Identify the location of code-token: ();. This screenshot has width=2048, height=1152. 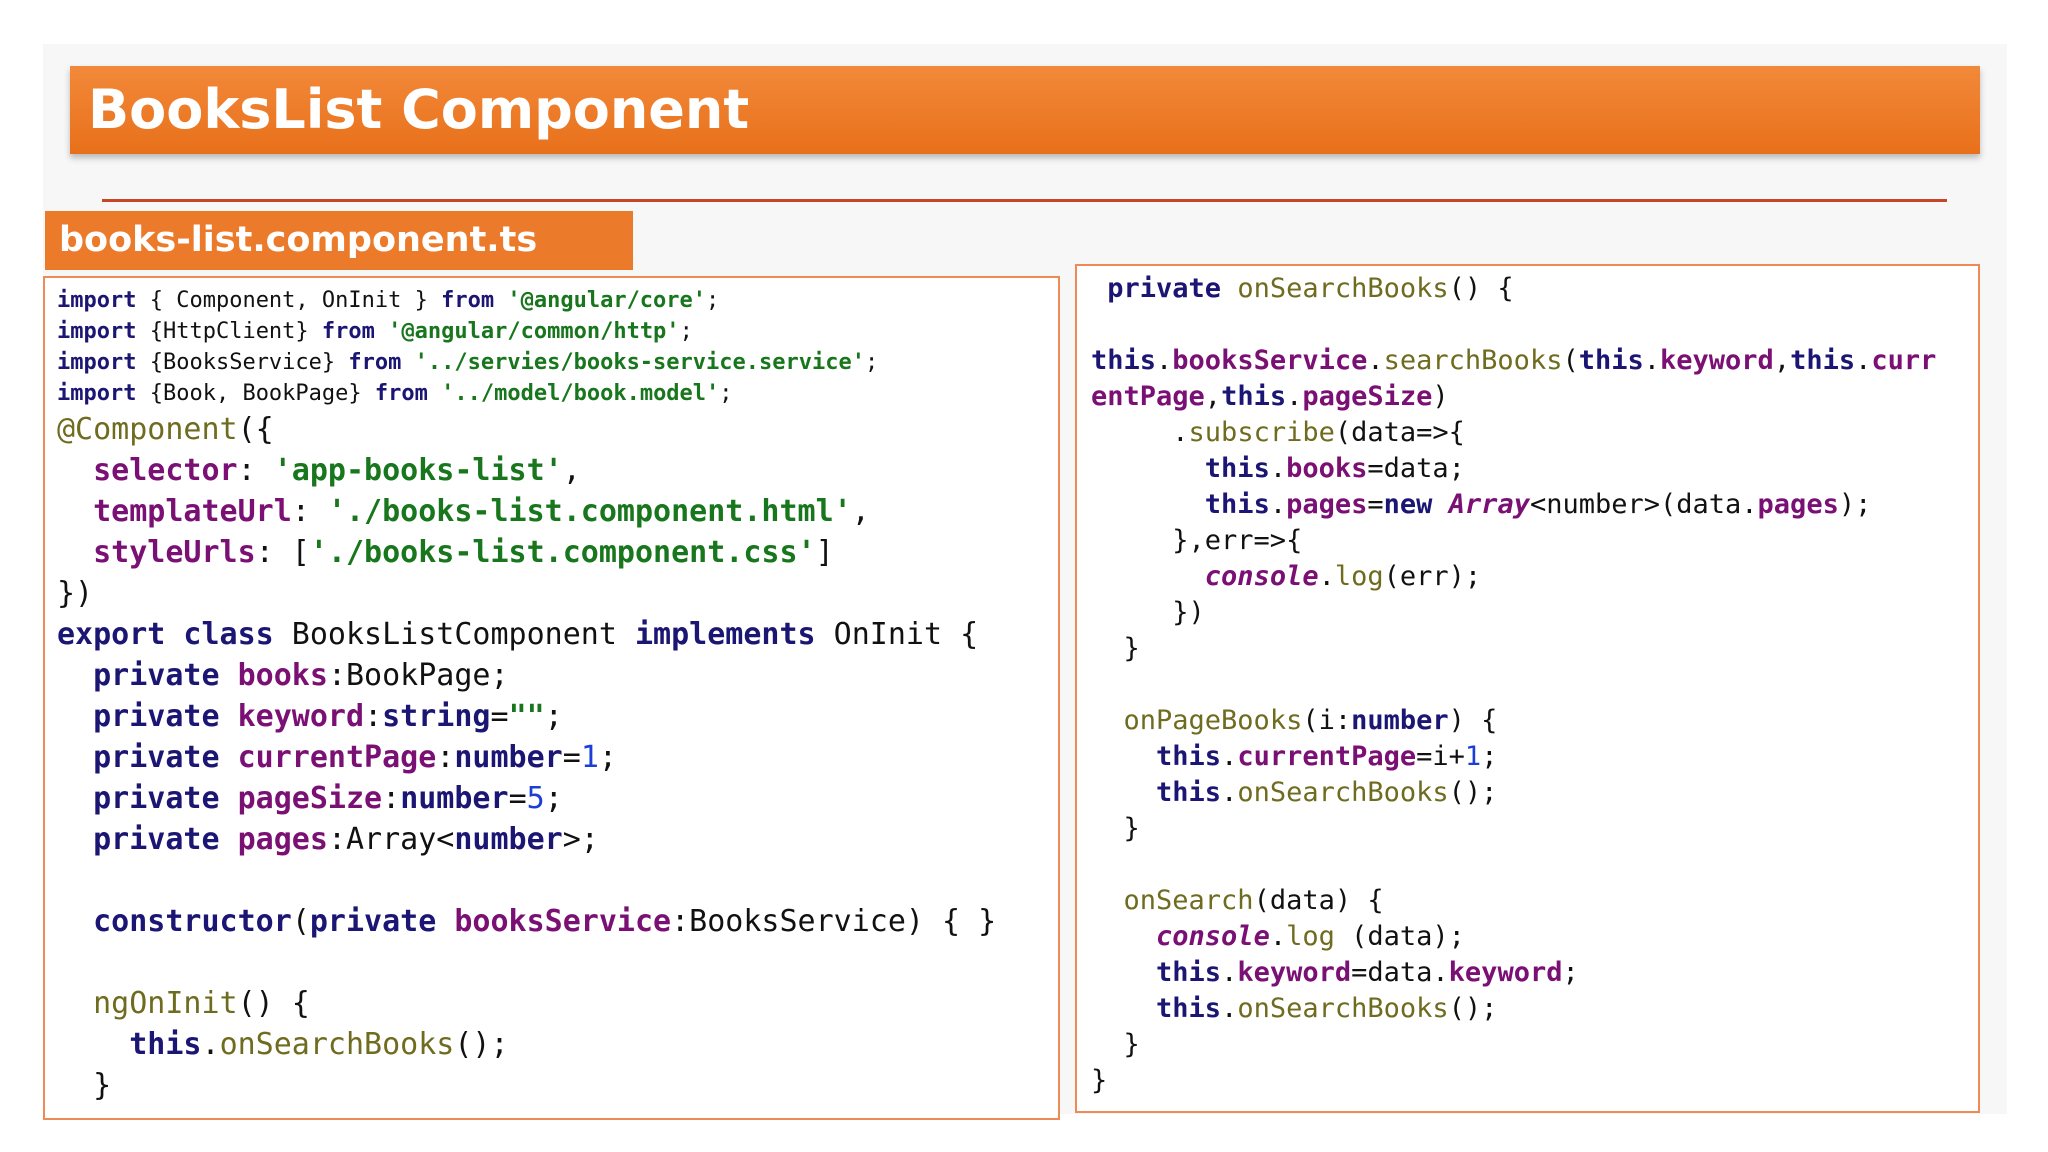
(1473, 792).